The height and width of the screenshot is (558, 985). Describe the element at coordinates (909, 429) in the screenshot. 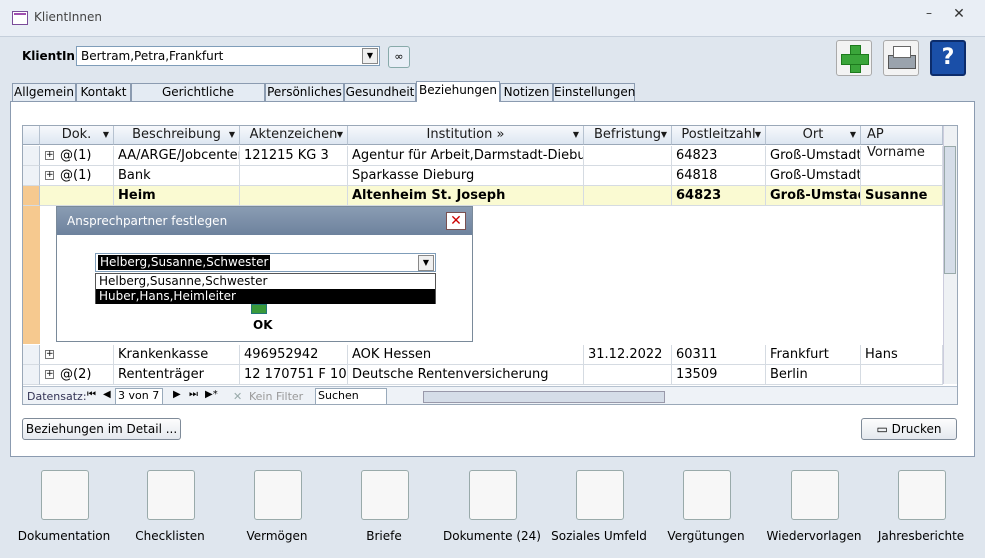

I see `print-button: ▭ Drucken` at that location.